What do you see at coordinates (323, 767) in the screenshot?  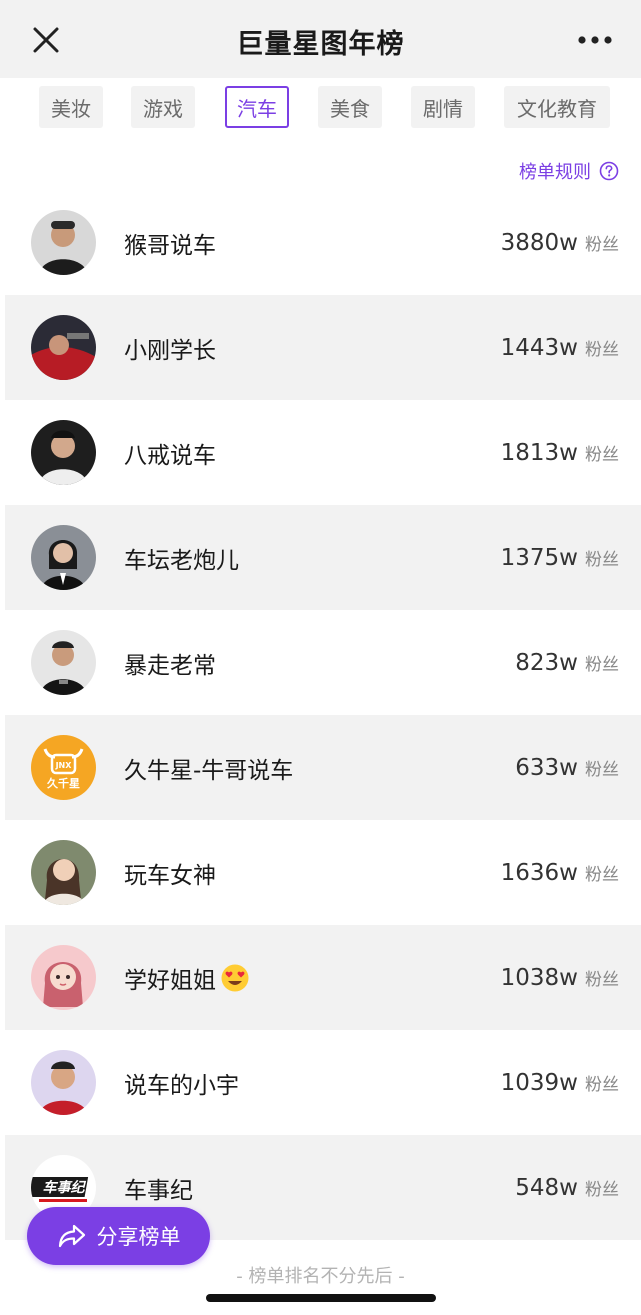 I see `list-item: JNX 久千星 久牛星-牛哥说车 633w 粉丝` at bounding box center [323, 767].